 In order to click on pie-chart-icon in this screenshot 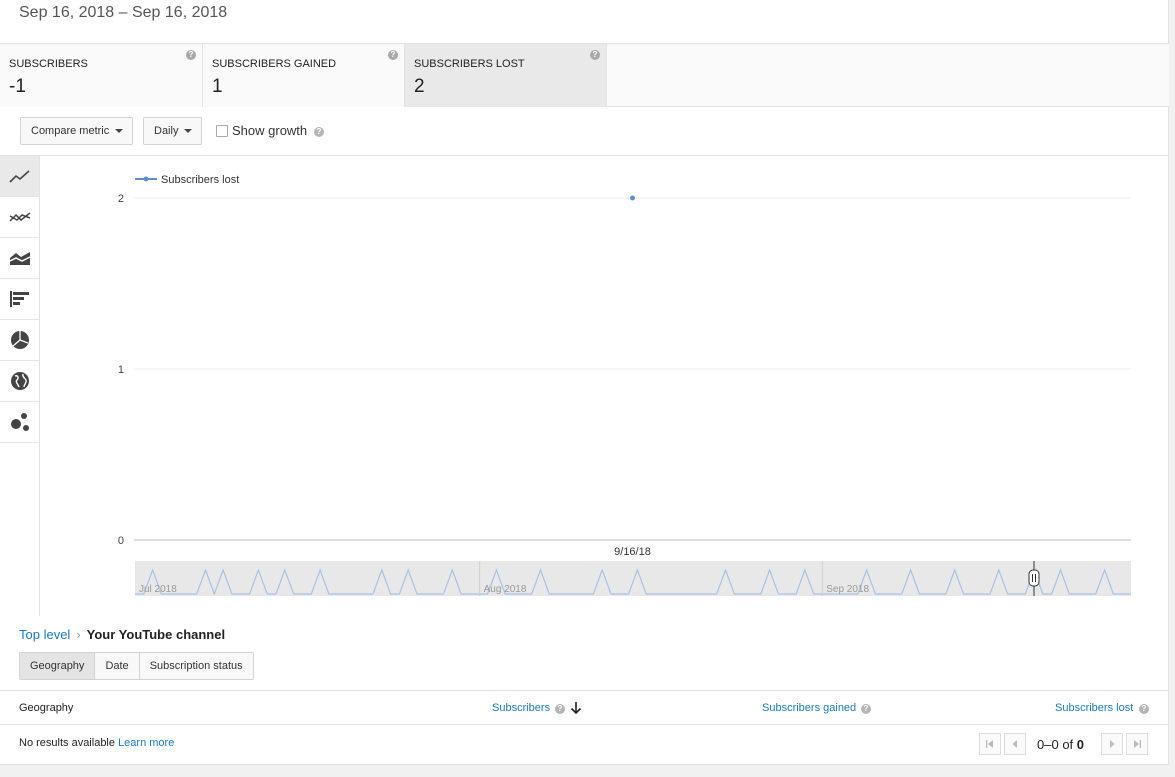, I will do `click(19, 340)`.